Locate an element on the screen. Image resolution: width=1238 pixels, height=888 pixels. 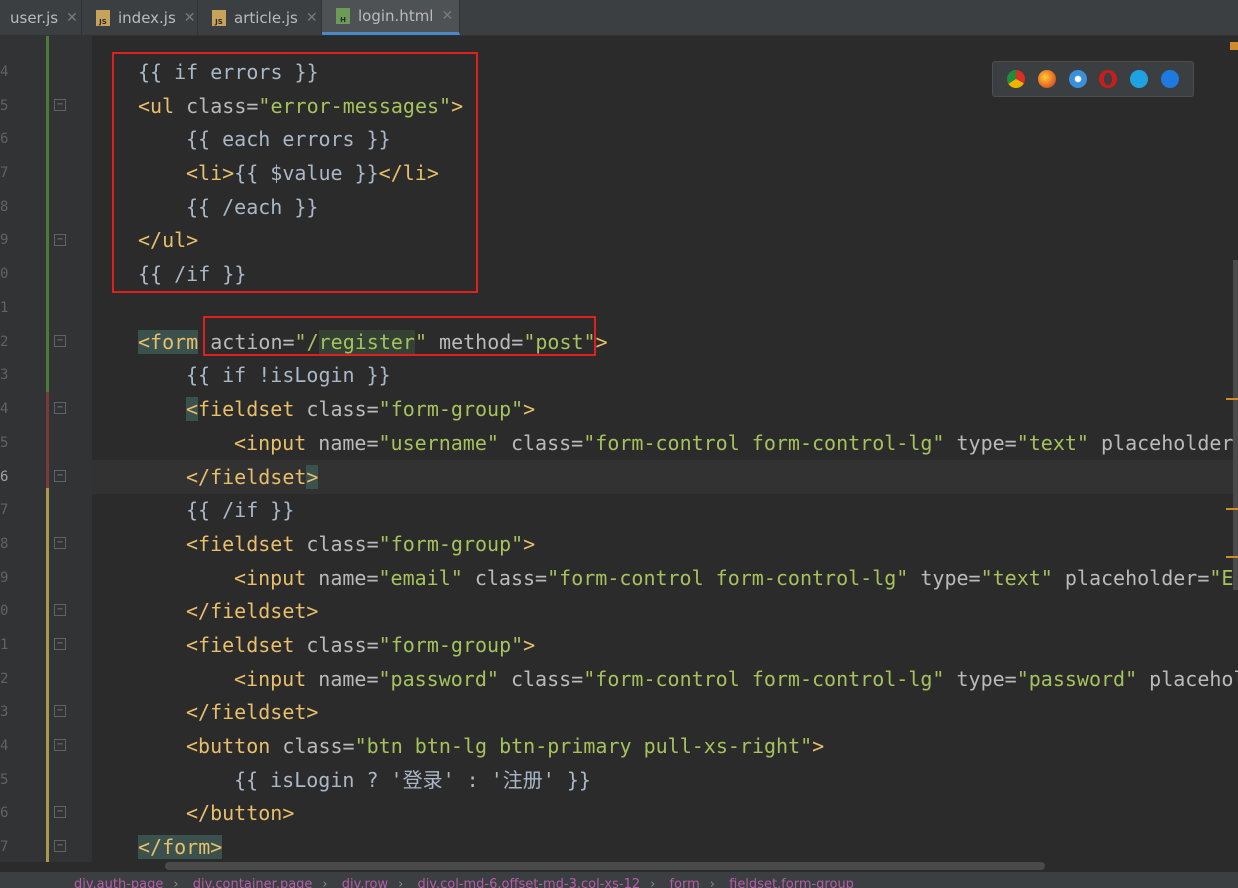
tab-article-js: JS article.js ✕ is located at coordinates (260, 17).